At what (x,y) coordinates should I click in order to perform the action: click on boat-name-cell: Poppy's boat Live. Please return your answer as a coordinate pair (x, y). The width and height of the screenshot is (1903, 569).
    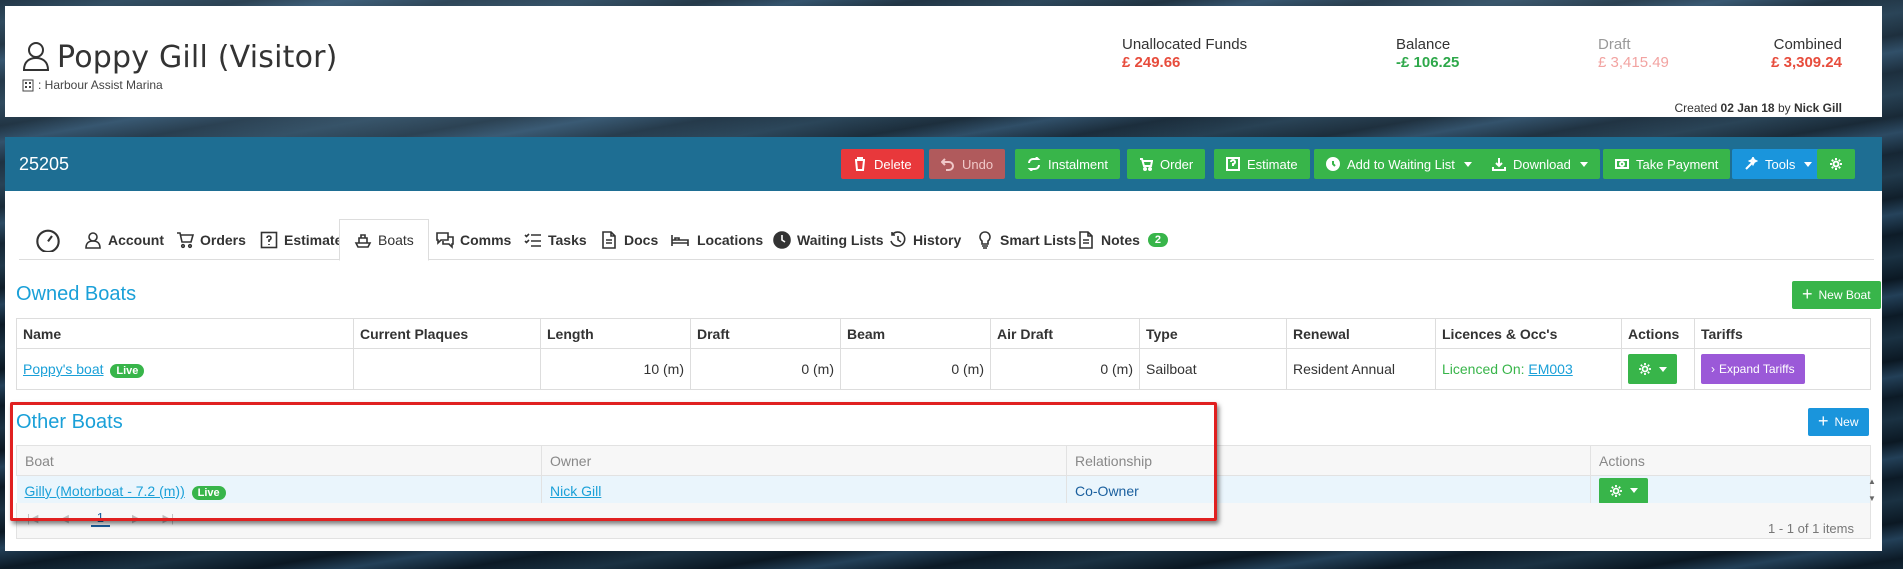
    Looking at the image, I should click on (185, 369).